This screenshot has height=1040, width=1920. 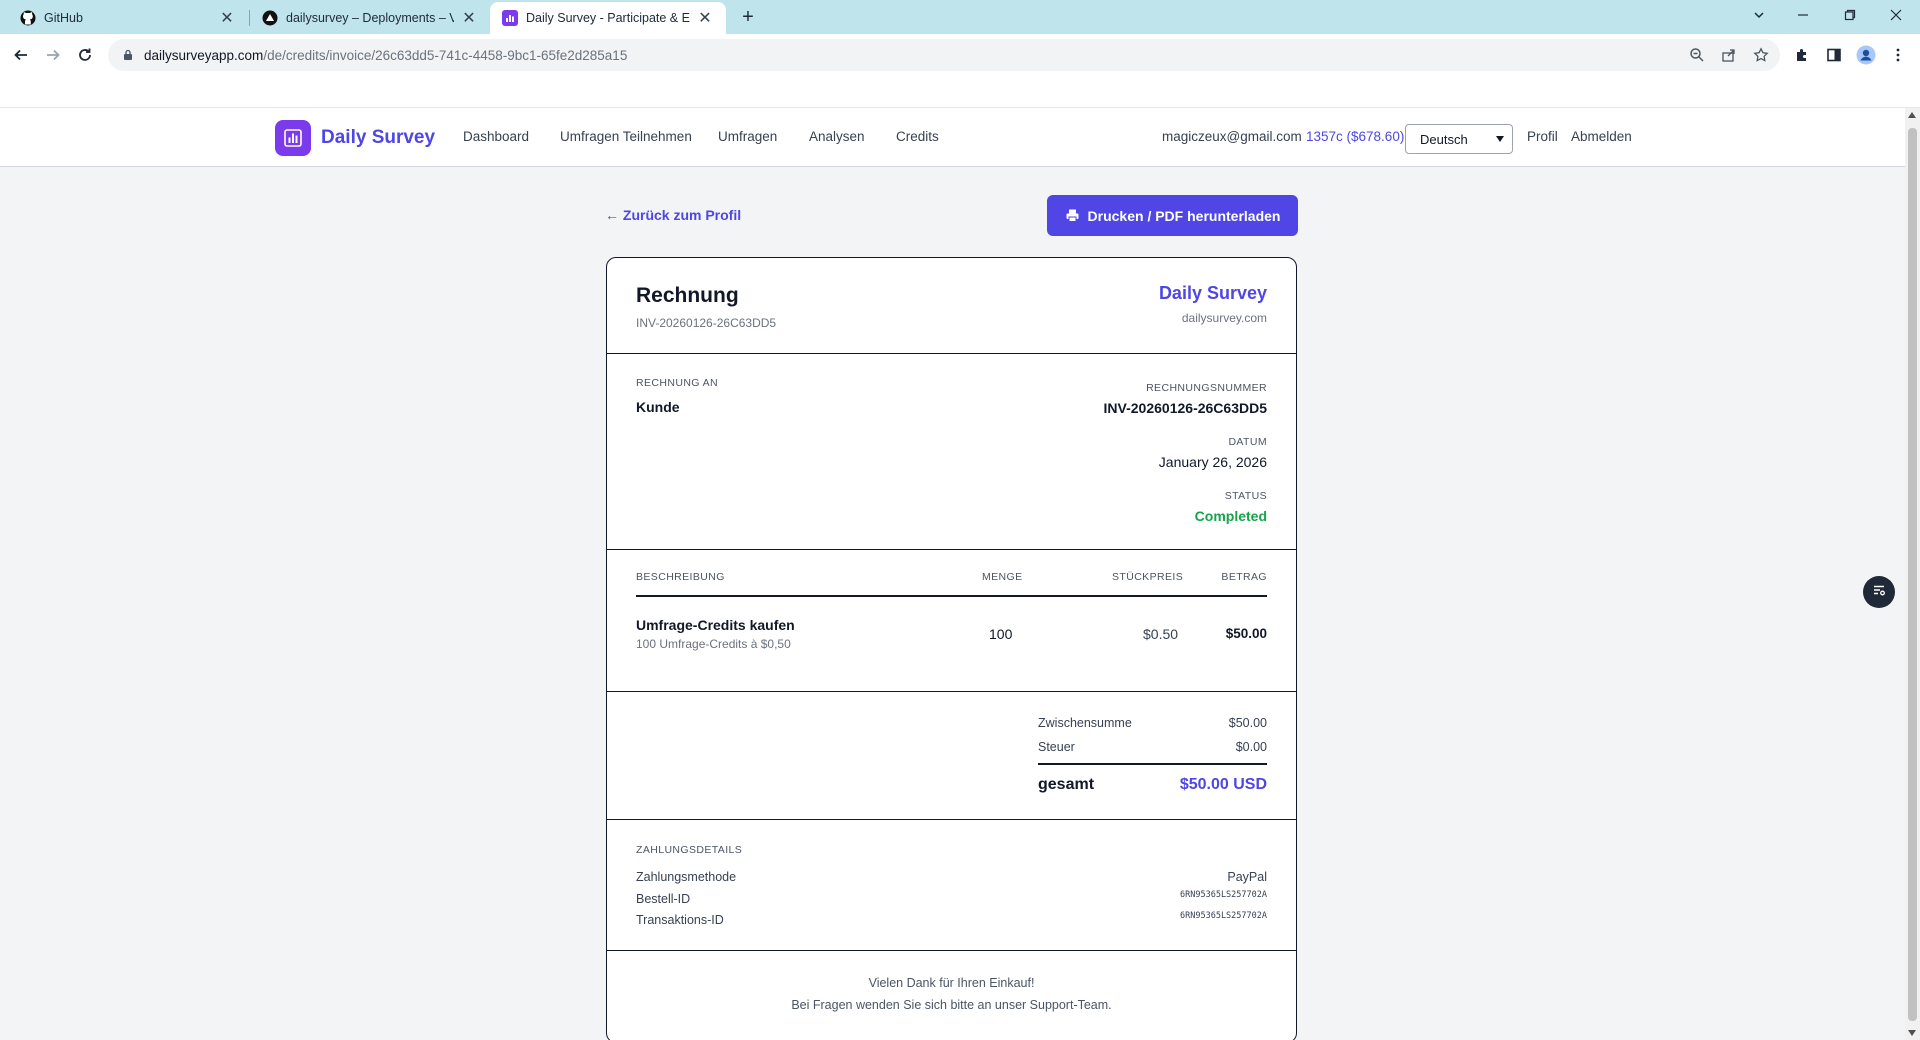 I want to click on invoice-number-sub: INV-20260126-26C63DD5, so click(x=706, y=323).